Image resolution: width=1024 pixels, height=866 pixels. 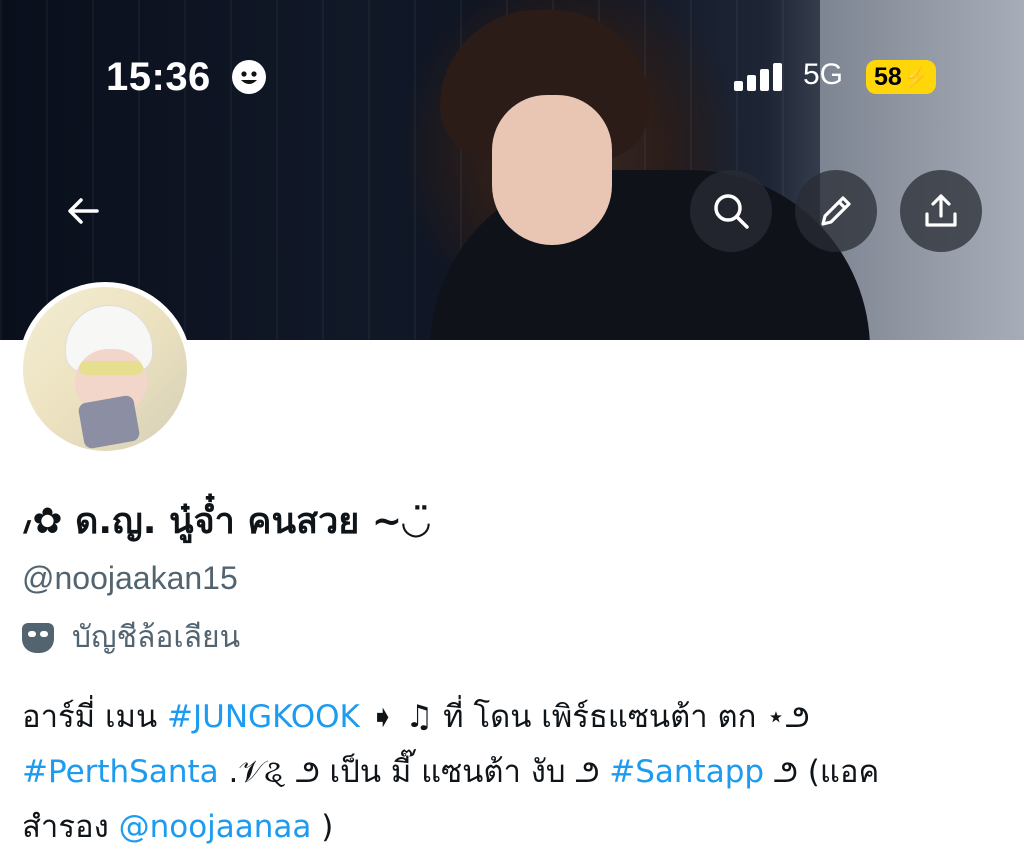 What do you see at coordinates (916, 77) in the screenshot?
I see `charging-bolt-icon: ⚡` at bounding box center [916, 77].